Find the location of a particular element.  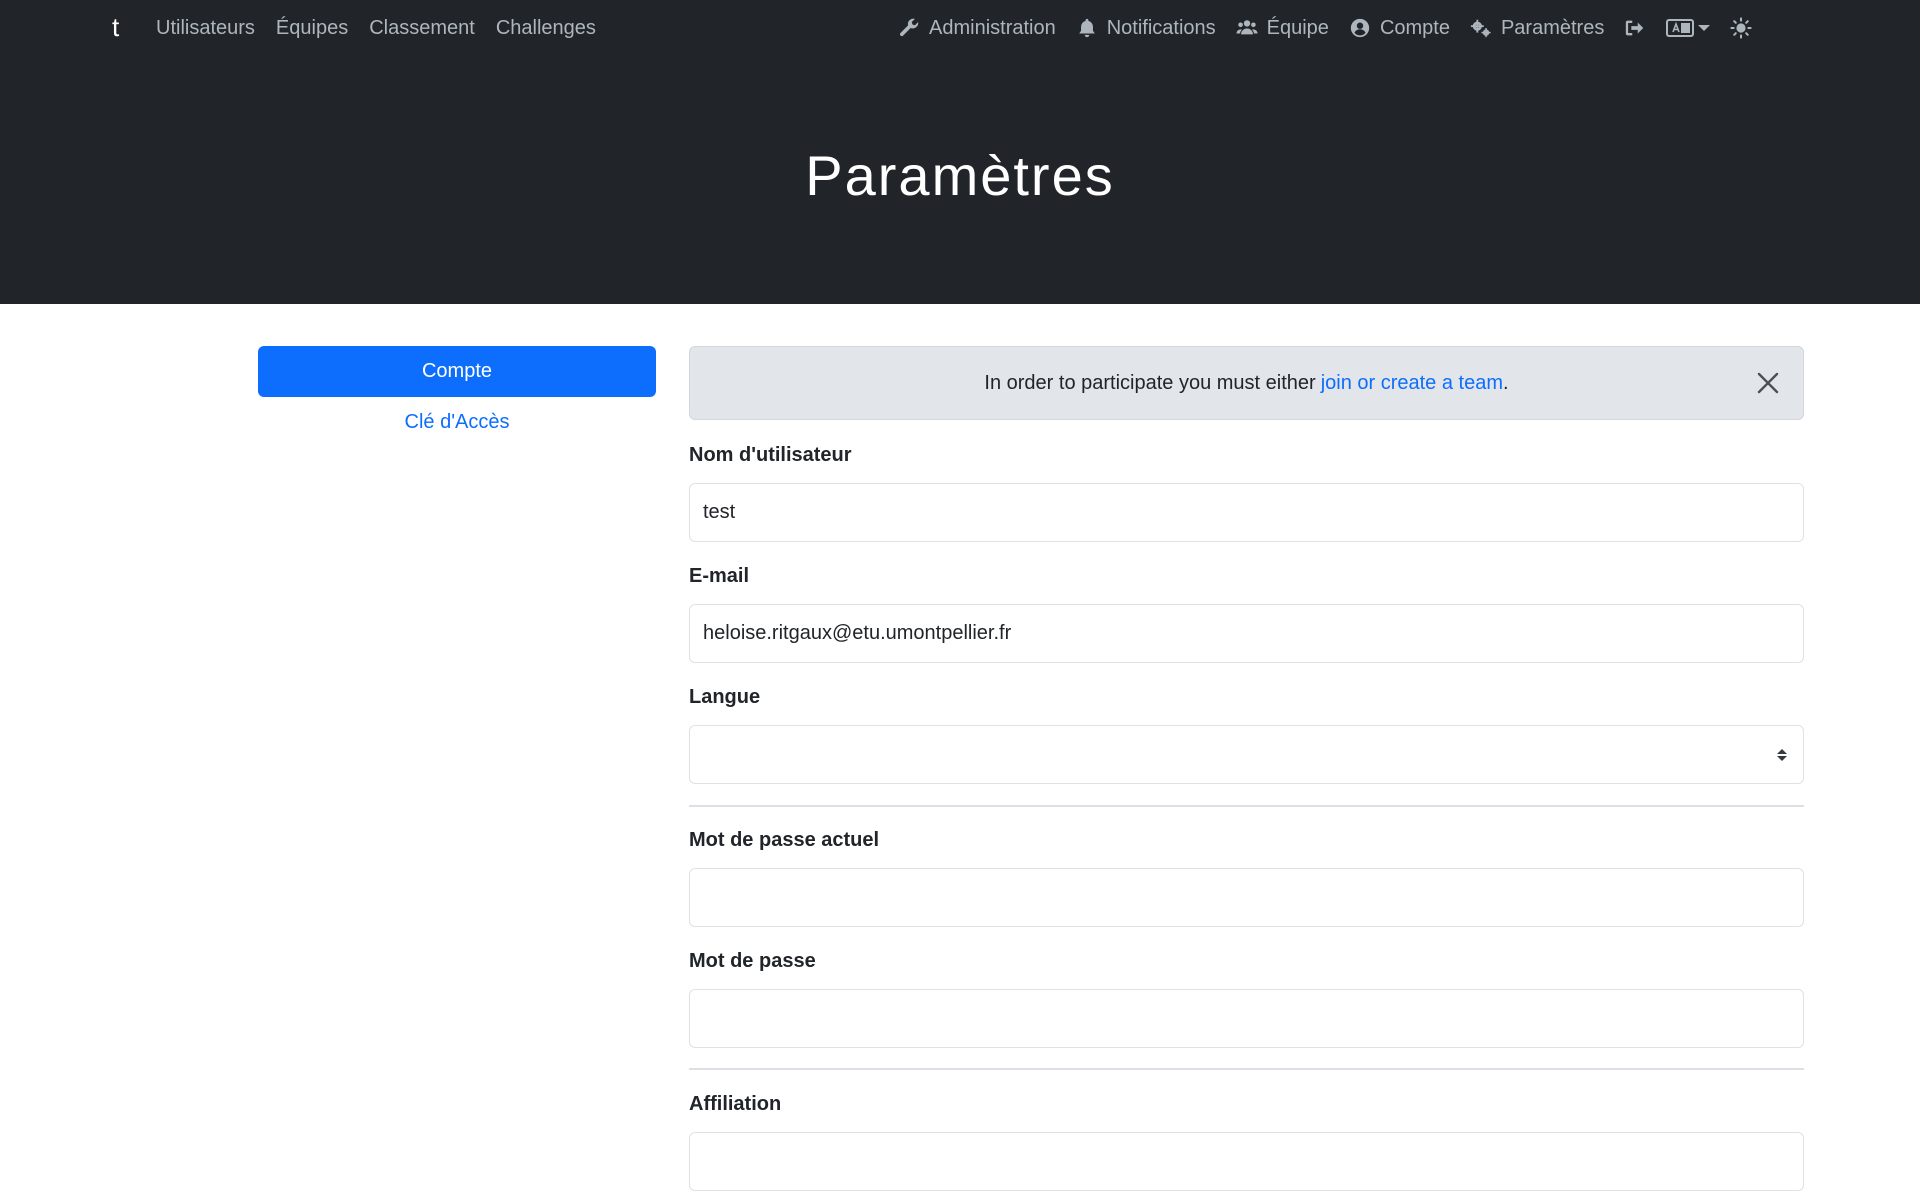

current-password-label: Mot de passe actuel is located at coordinates (784, 840).